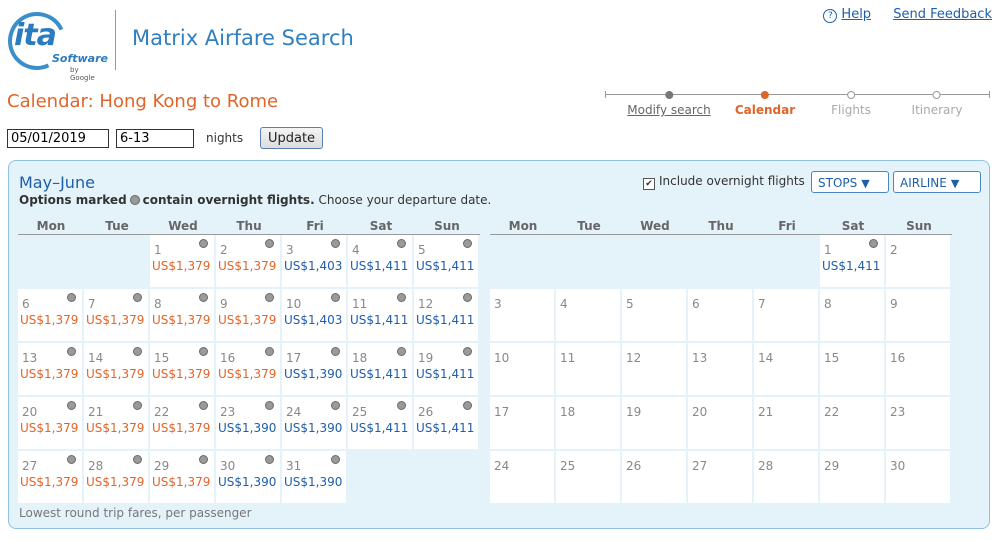 Image resolution: width=1000 pixels, height=540 pixels. I want to click on calendar-day-cell: 30 US$1,390, so click(249, 478).